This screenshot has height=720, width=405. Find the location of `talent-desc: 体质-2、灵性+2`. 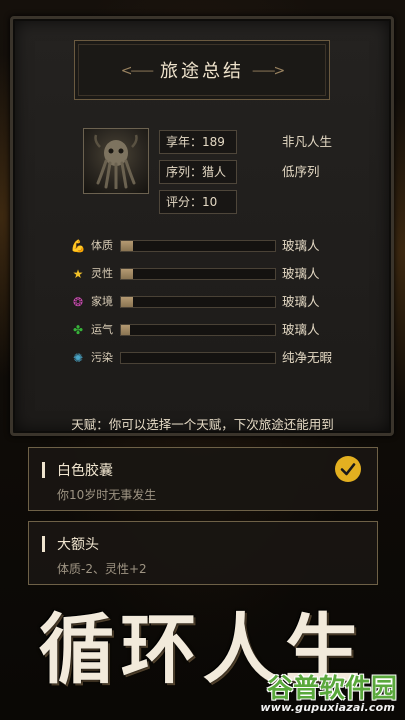

talent-desc: 体质-2、灵性+2 is located at coordinates (102, 569).